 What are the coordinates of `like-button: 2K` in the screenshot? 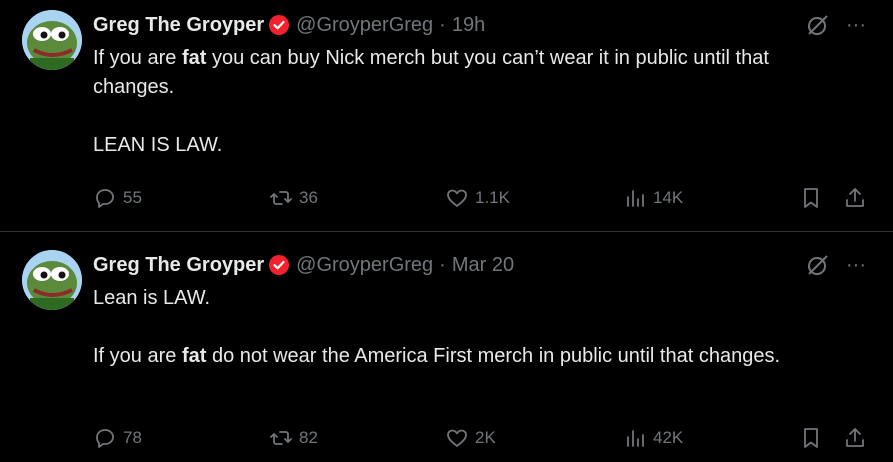 It's located at (470, 438).